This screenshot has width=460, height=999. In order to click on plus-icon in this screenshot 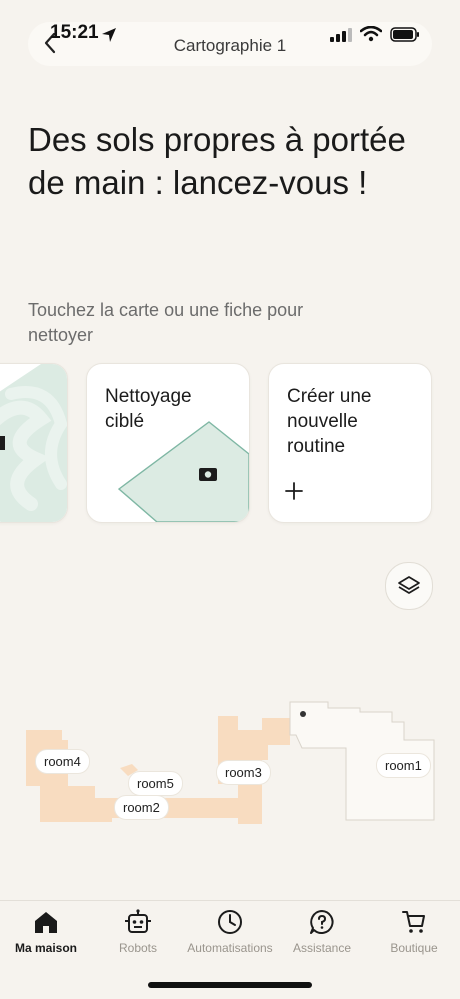, I will do `click(294, 491)`.